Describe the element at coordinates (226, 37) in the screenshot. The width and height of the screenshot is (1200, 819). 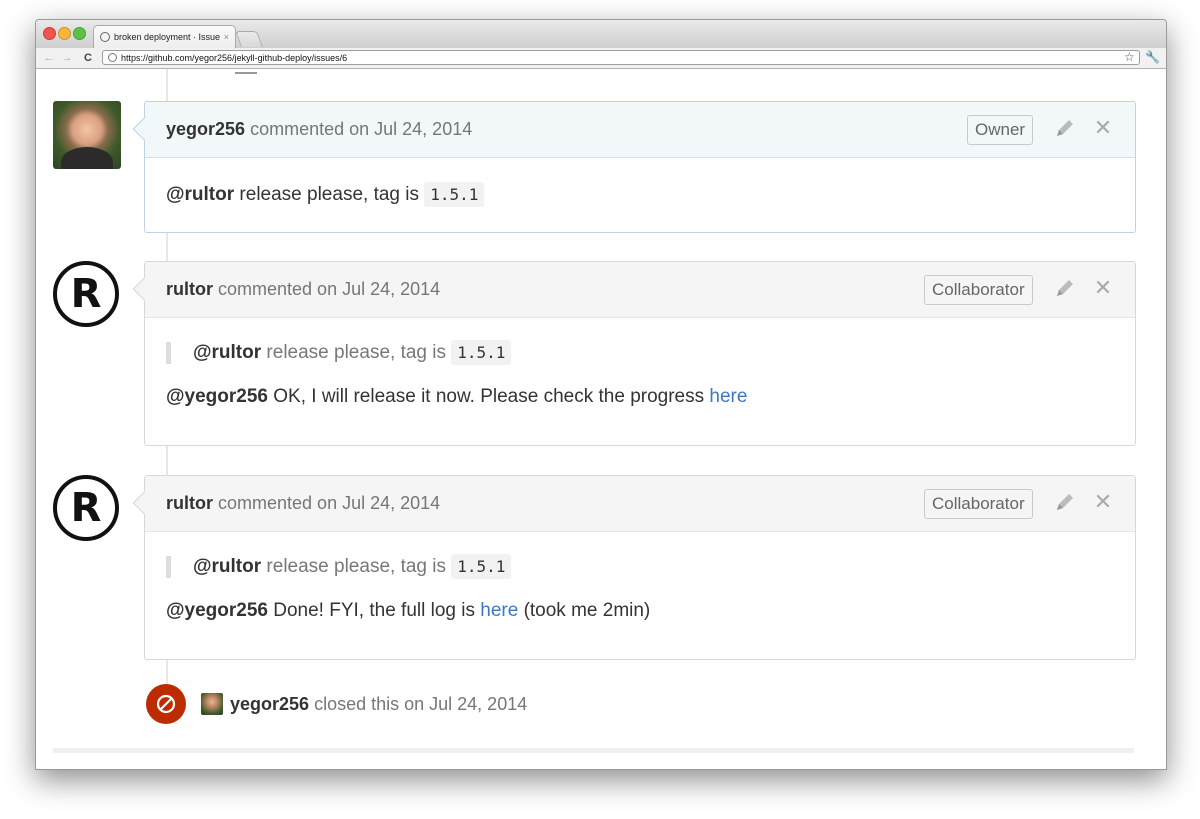
I see `tab-close-icon: ×` at that location.